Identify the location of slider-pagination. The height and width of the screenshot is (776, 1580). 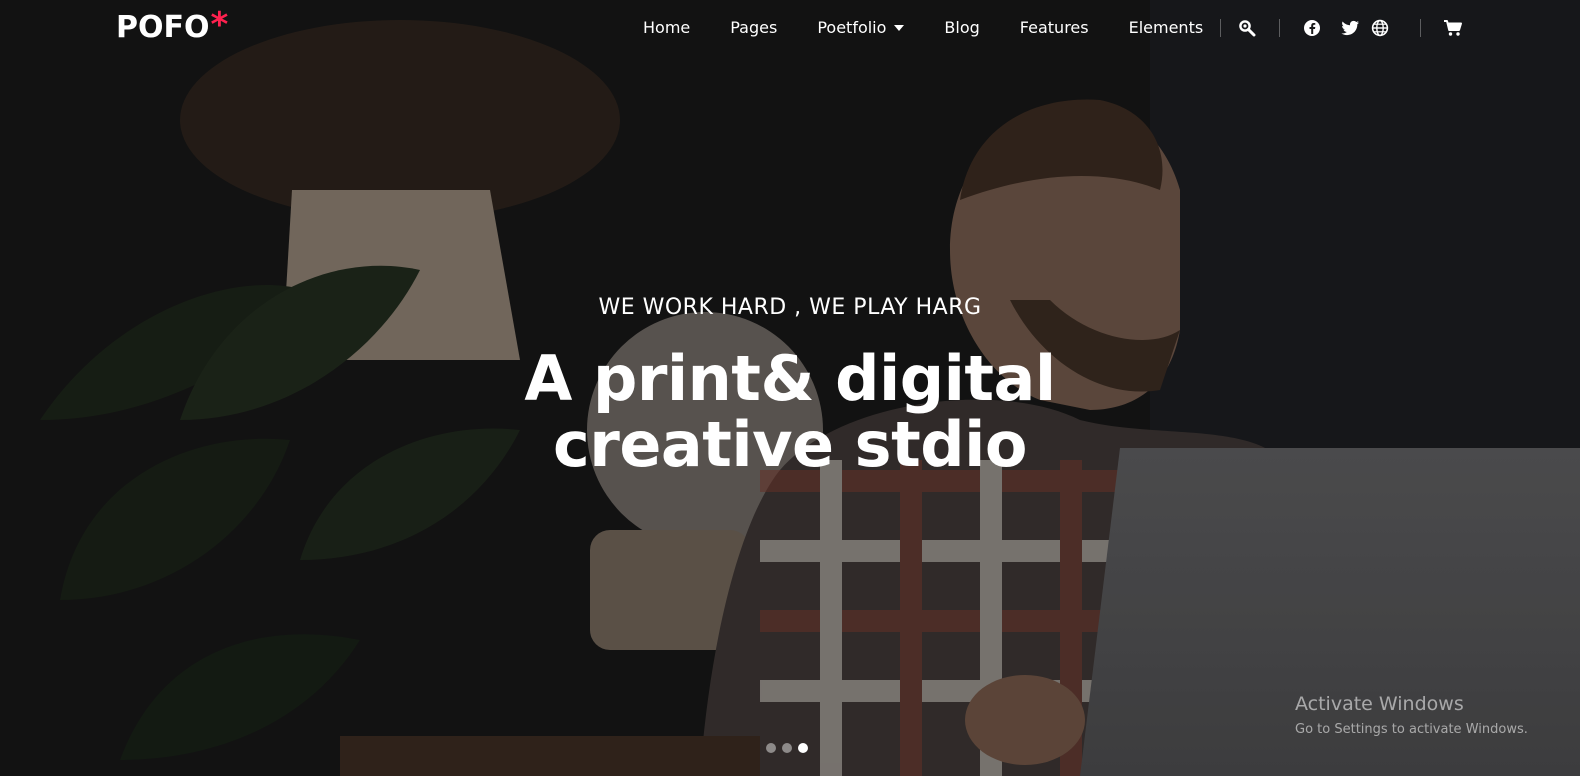
(787, 748).